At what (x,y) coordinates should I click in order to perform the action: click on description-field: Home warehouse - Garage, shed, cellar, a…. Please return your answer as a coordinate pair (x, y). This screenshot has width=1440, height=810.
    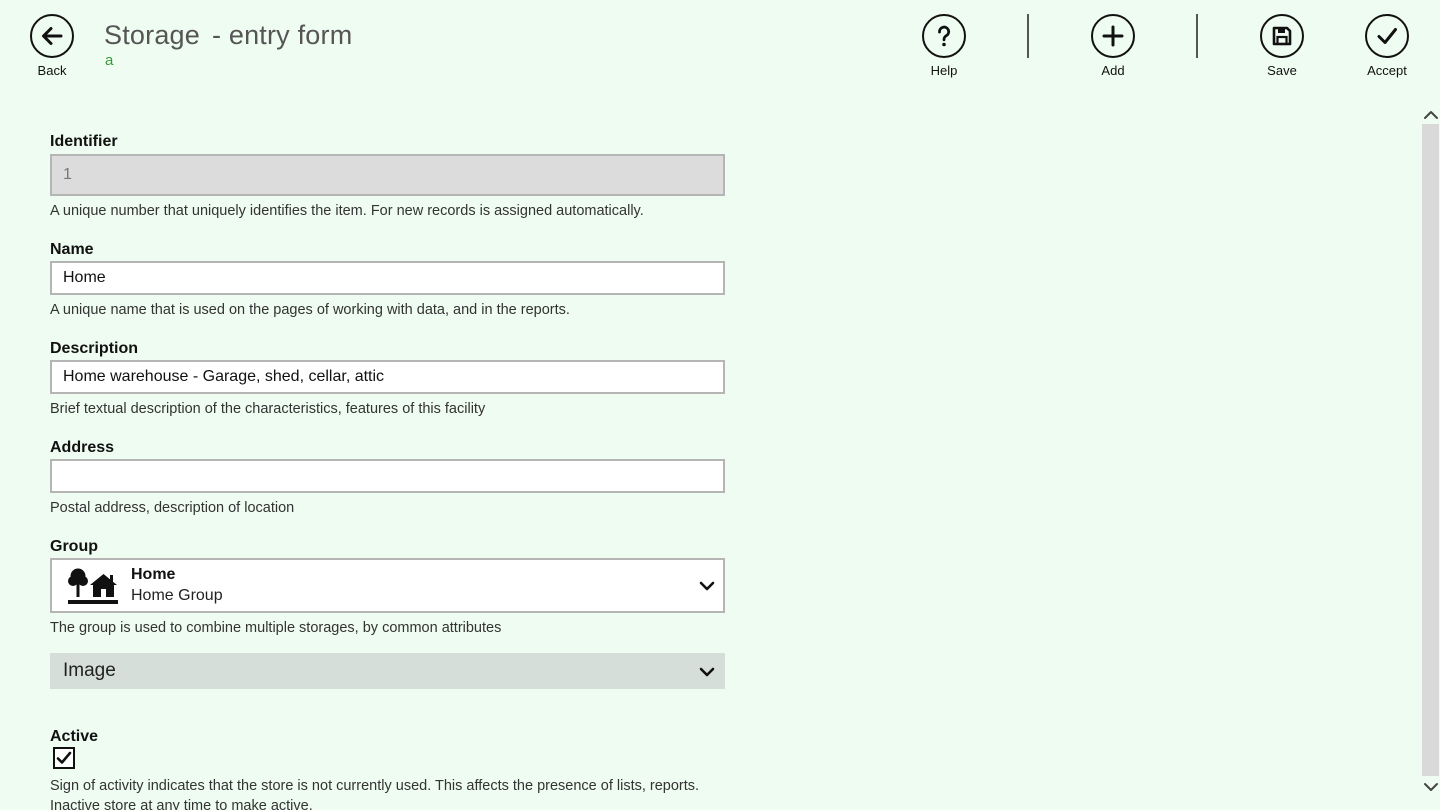
    Looking at the image, I should click on (387, 377).